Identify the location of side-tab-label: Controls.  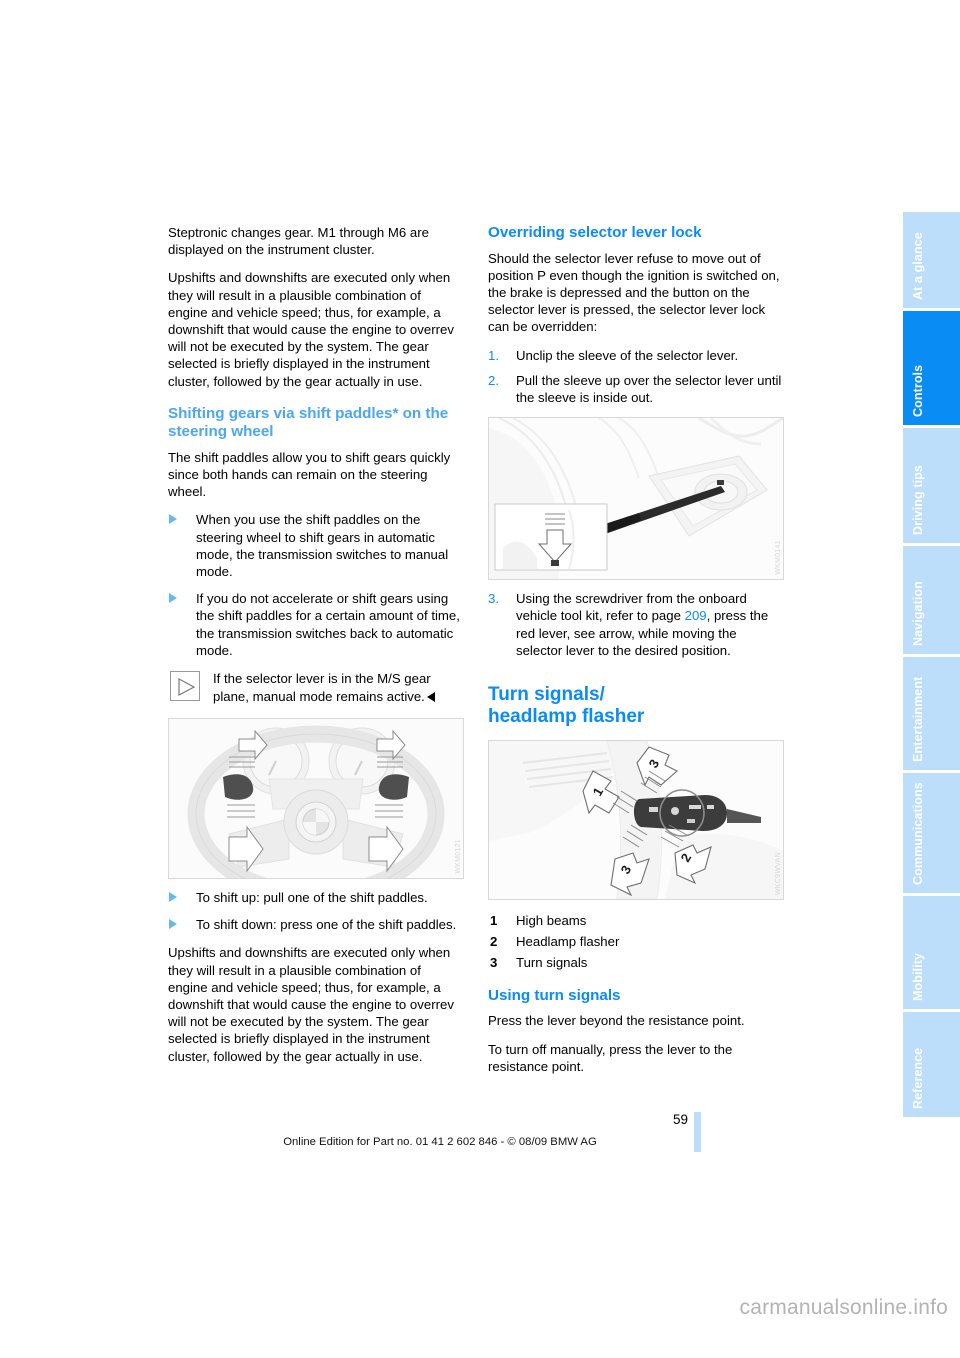
(917, 391).